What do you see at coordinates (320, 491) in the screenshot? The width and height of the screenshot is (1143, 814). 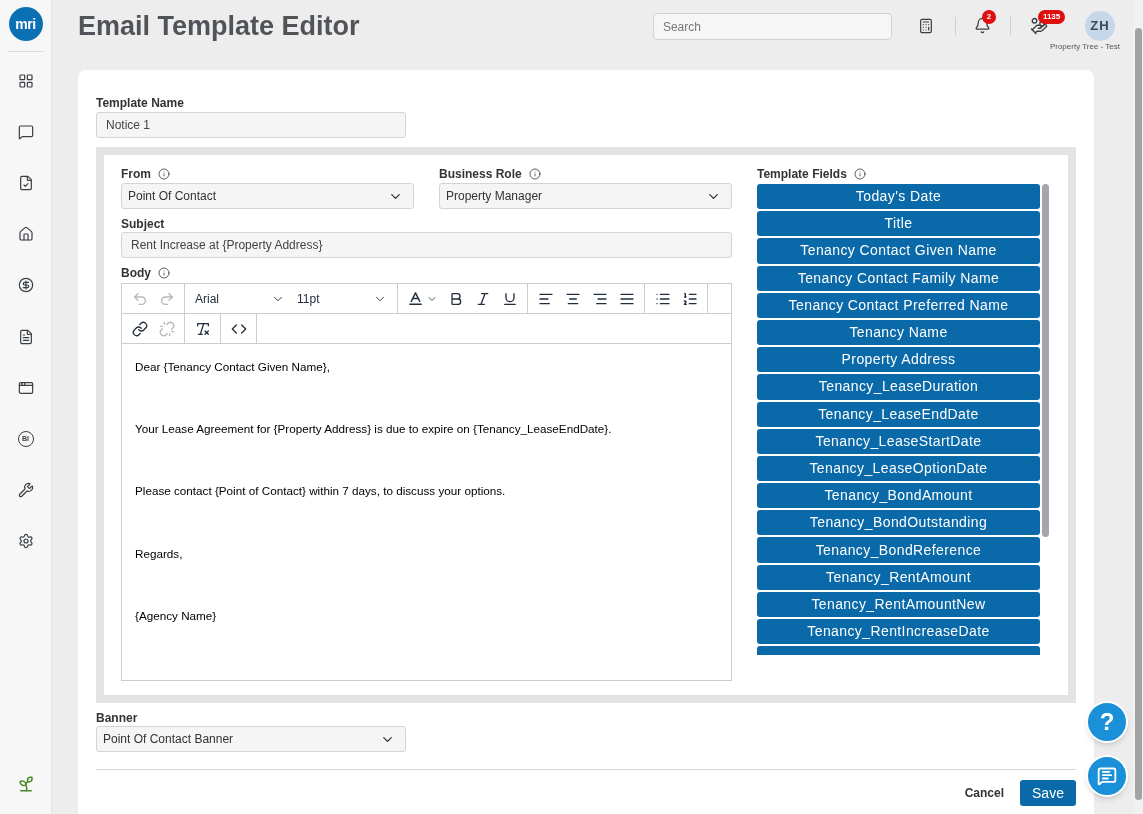 I see `body-text-line: Please contact {Point of Contact} within 7 days, to discuss your options.` at bounding box center [320, 491].